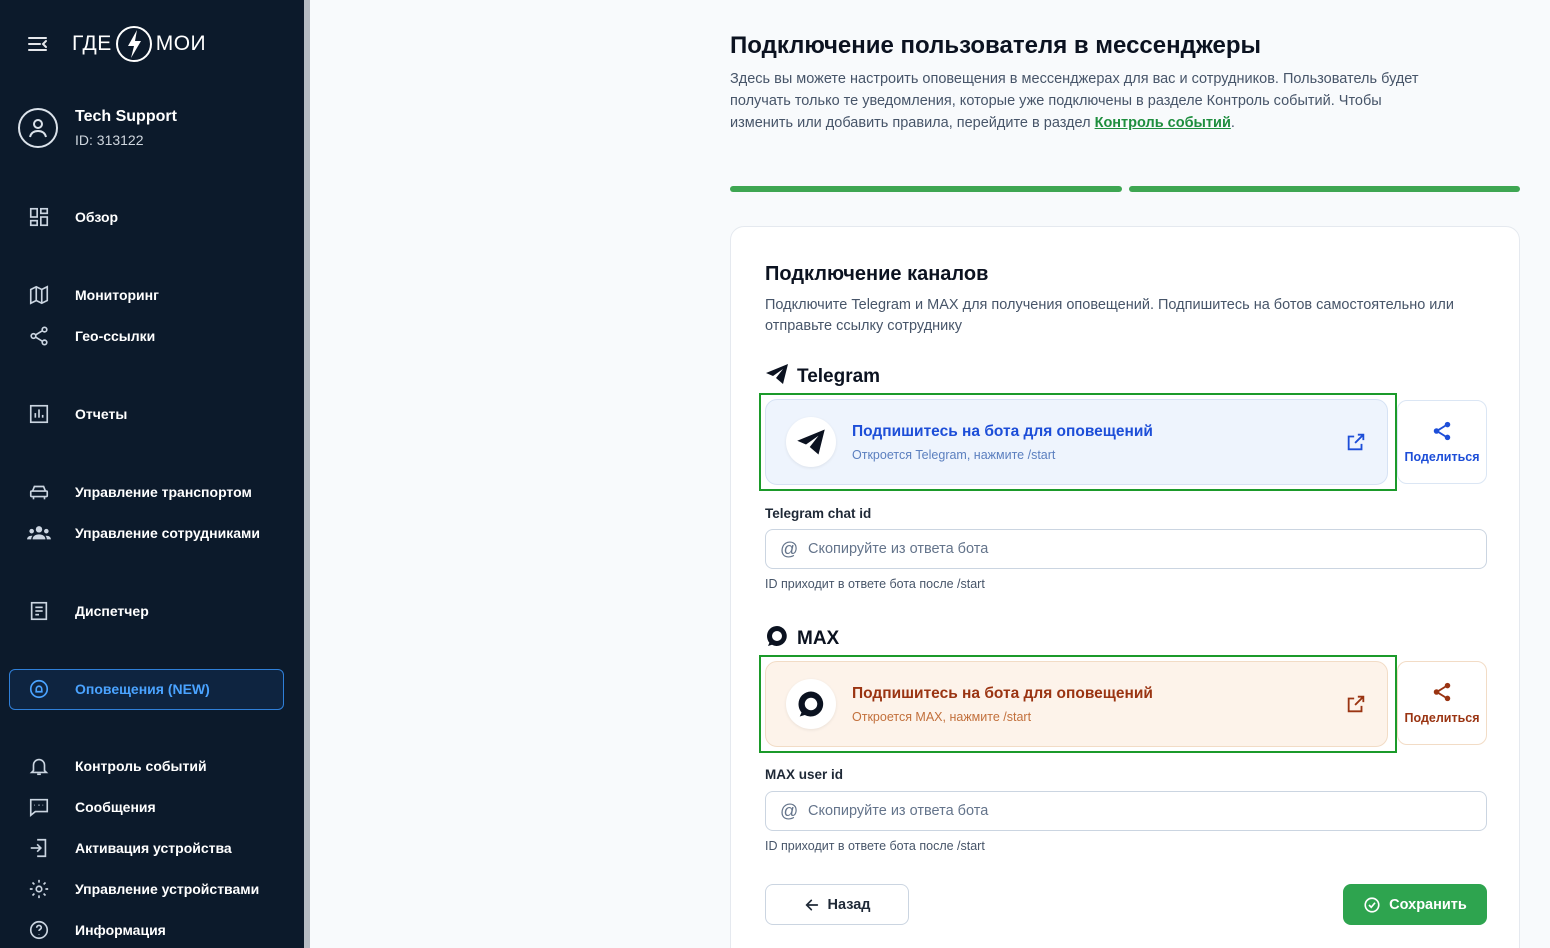 This screenshot has width=1550, height=948. I want to click on max-icon, so click(777, 638).